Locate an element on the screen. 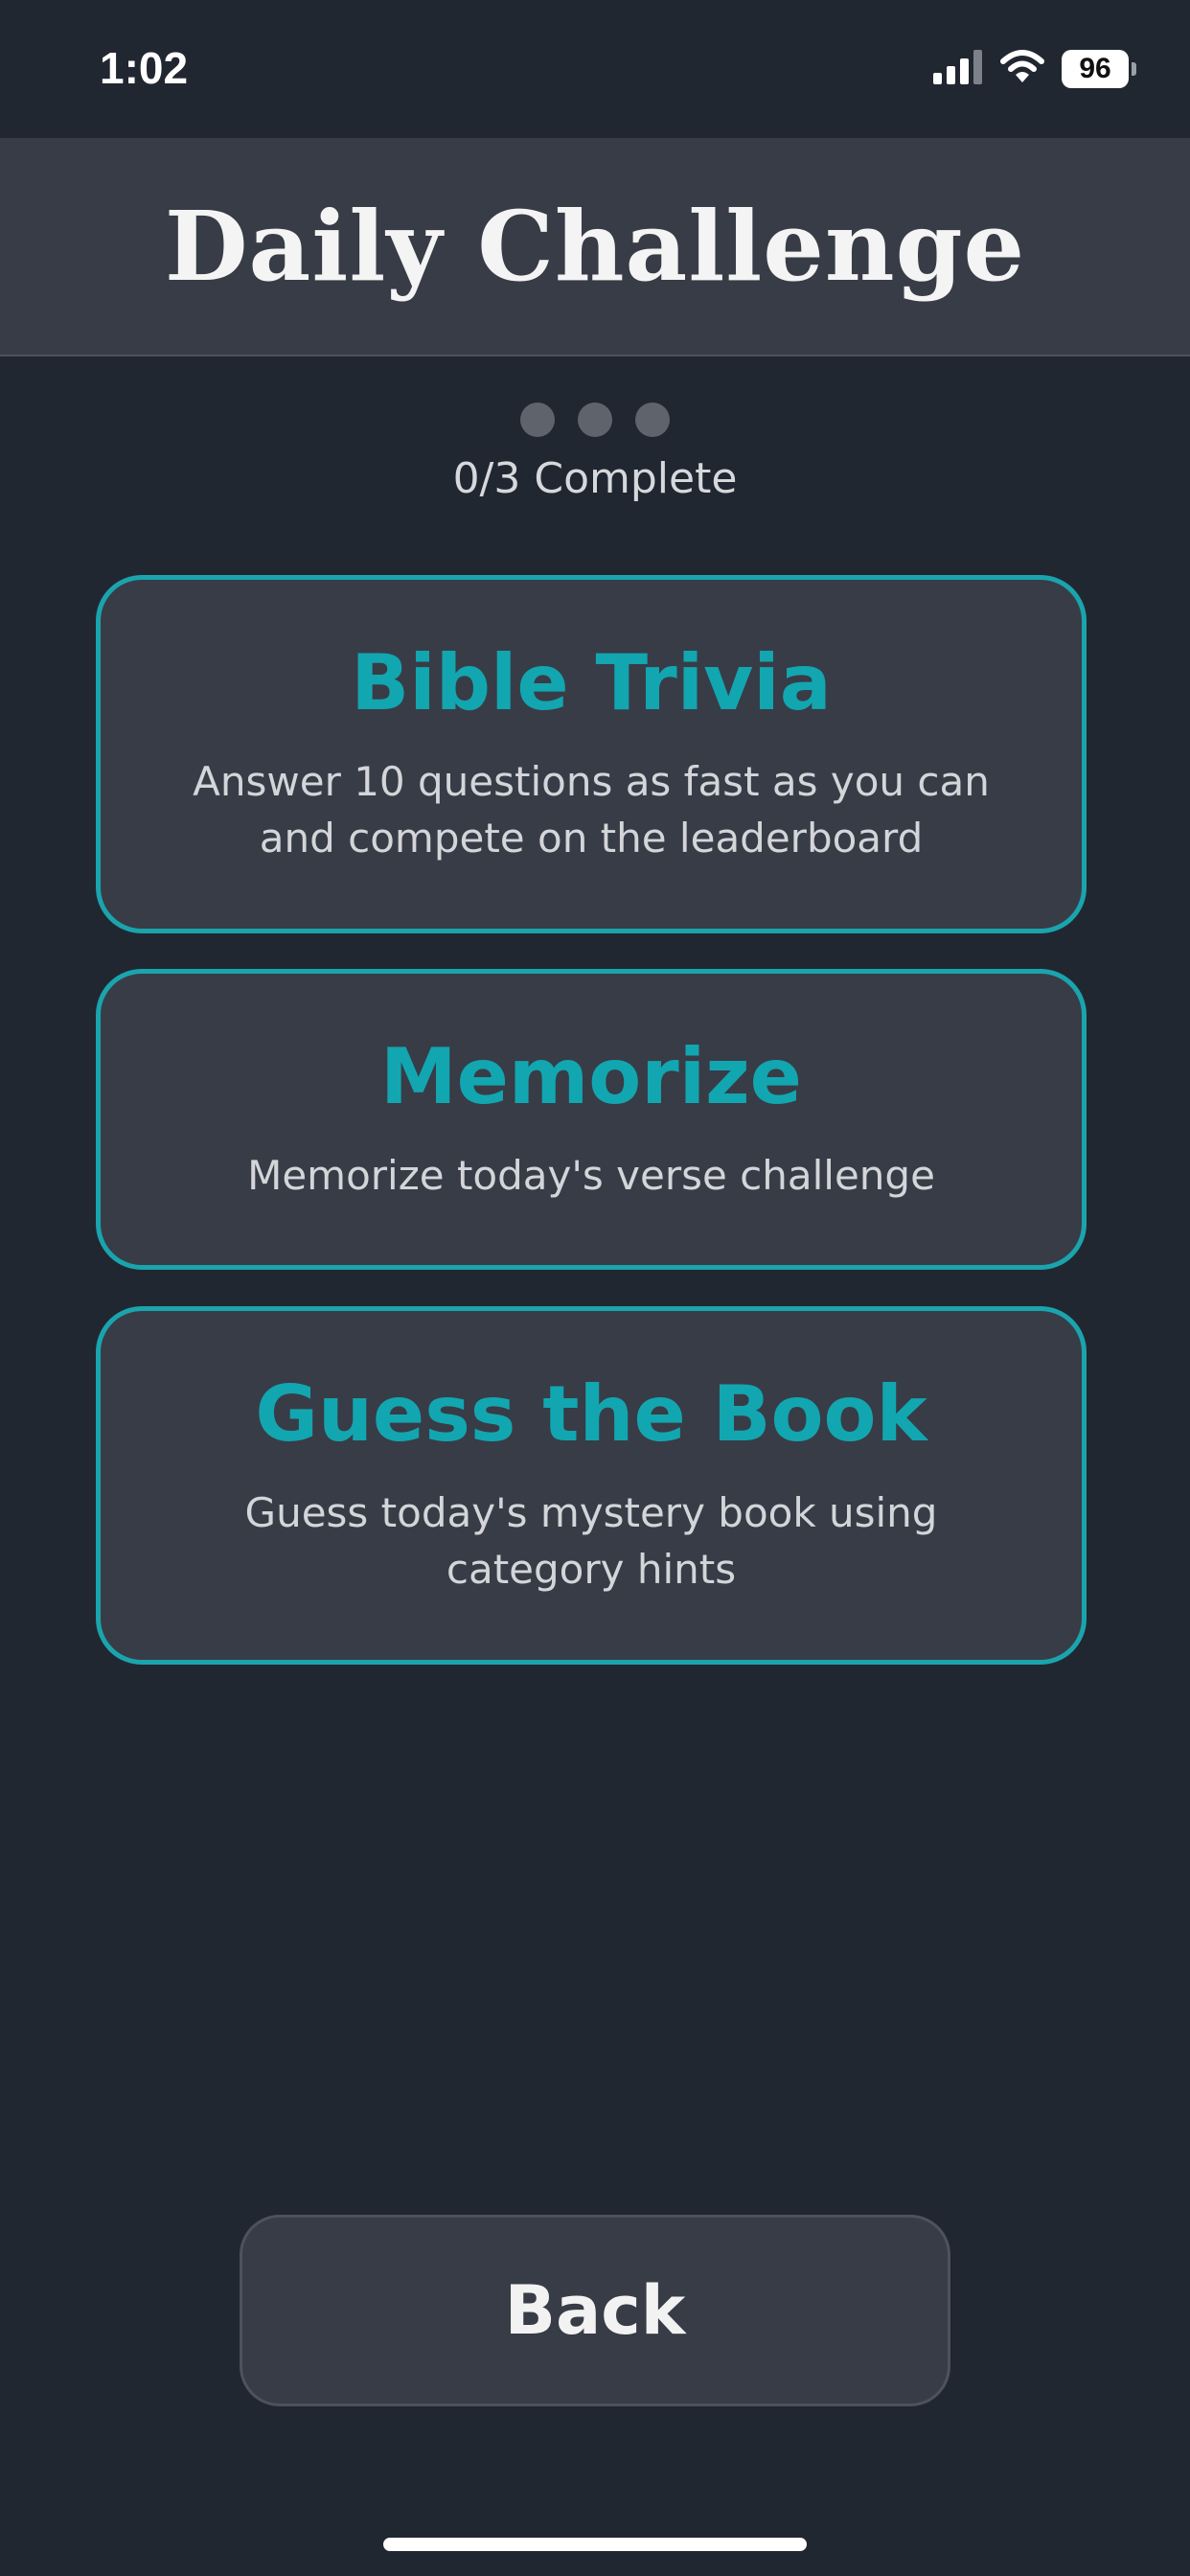 Image resolution: width=1190 pixels, height=2576 pixels. page-title: Daily Challenge is located at coordinates (595, 246).